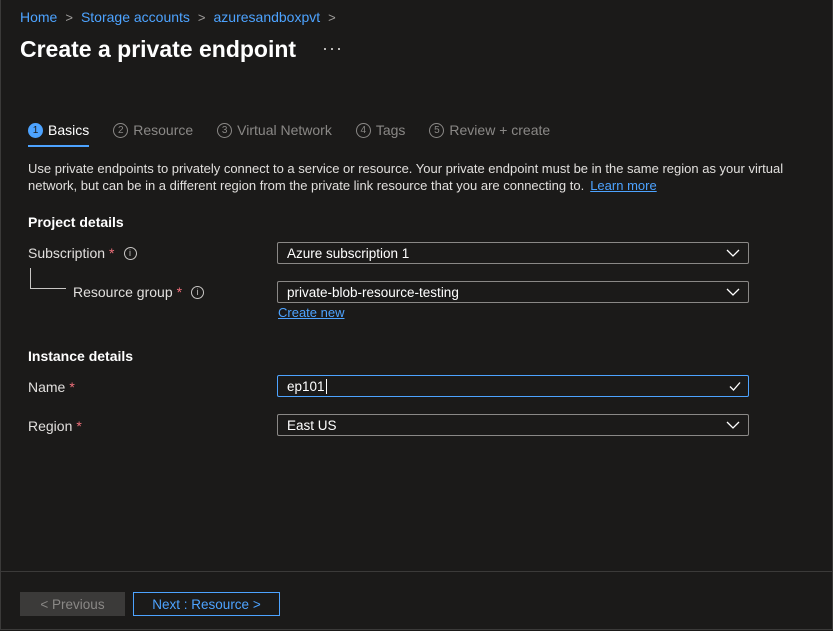 The width and height of the screenshot is (833, 631). Describe the element at coordinates (735, 386) in the screenshot. I see `checkmark-icon` at that location.